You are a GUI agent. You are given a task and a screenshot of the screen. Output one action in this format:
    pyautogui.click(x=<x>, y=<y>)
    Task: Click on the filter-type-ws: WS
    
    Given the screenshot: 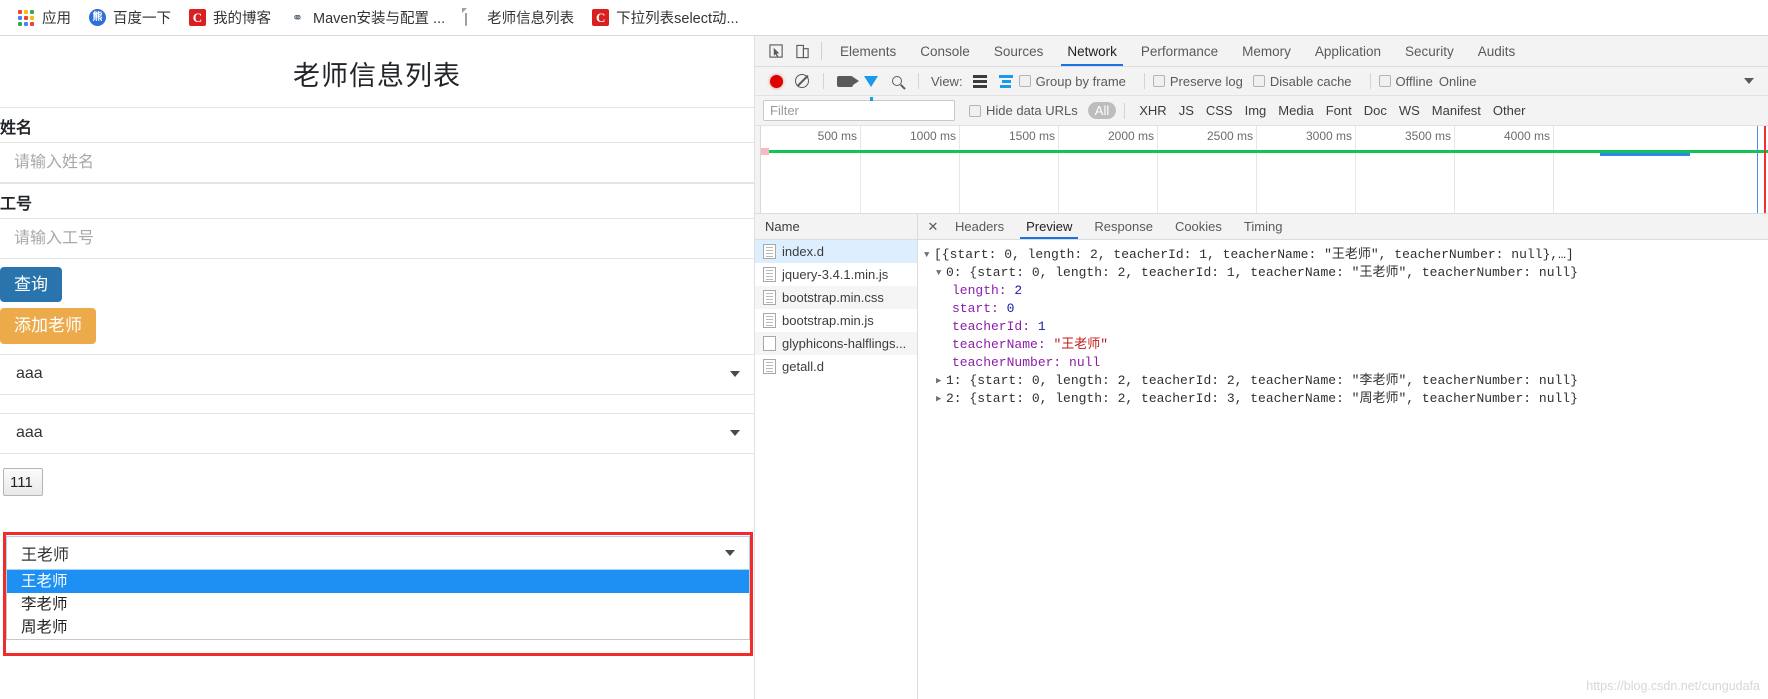 What is the action you would take?
    pyautogui.click(x=1409, y=110)
    